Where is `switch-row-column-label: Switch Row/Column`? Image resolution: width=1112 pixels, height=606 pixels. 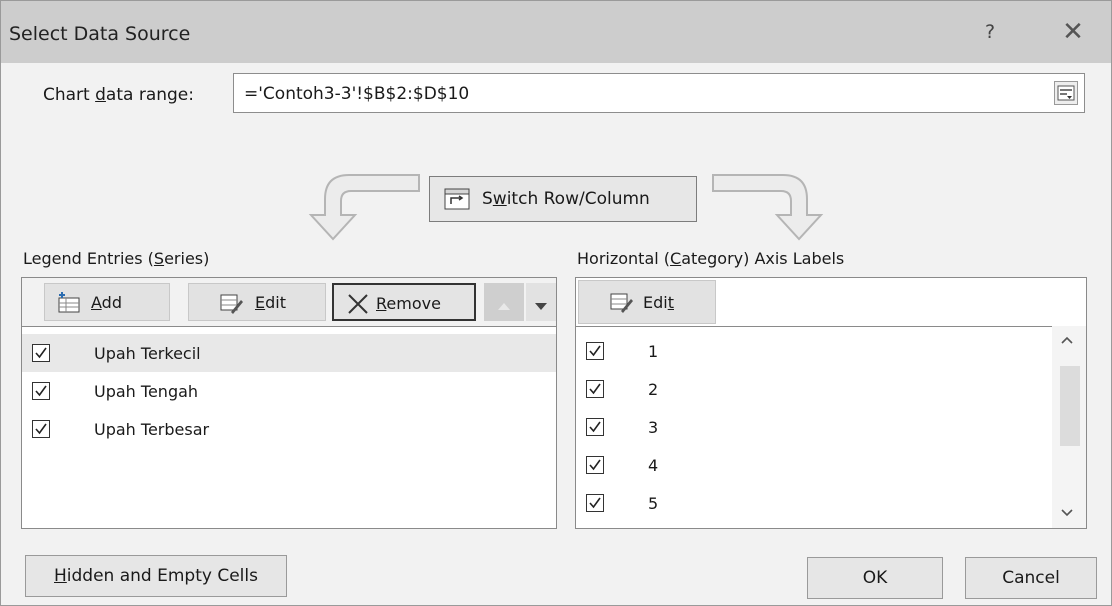
switch-row-column-label: Switch Row/Column is located at coordinates (566, 199).